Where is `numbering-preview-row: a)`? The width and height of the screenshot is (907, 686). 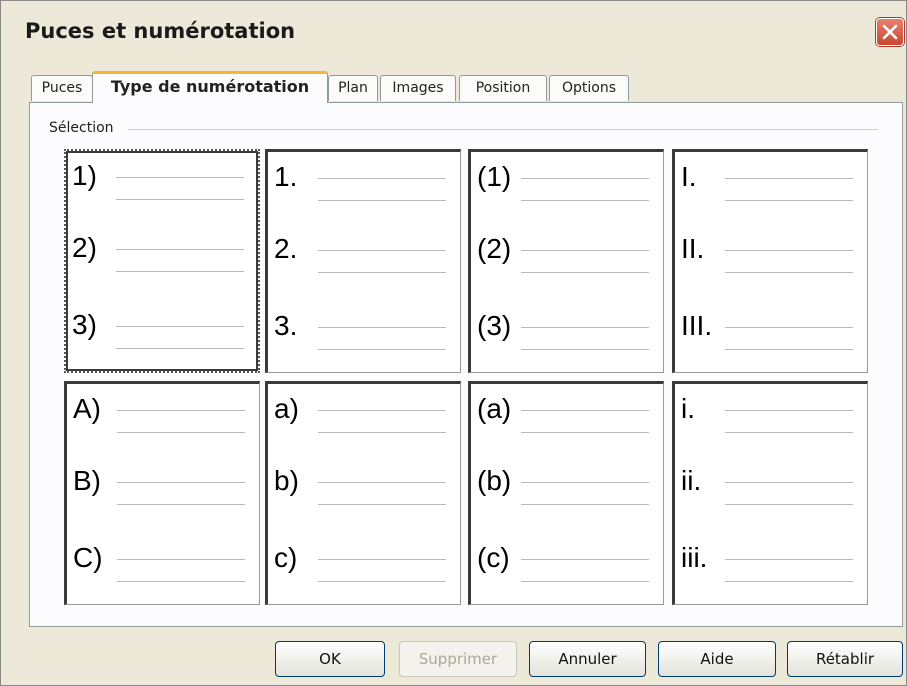 numbering-preview-row: a) is located at coordinates (364, 412).